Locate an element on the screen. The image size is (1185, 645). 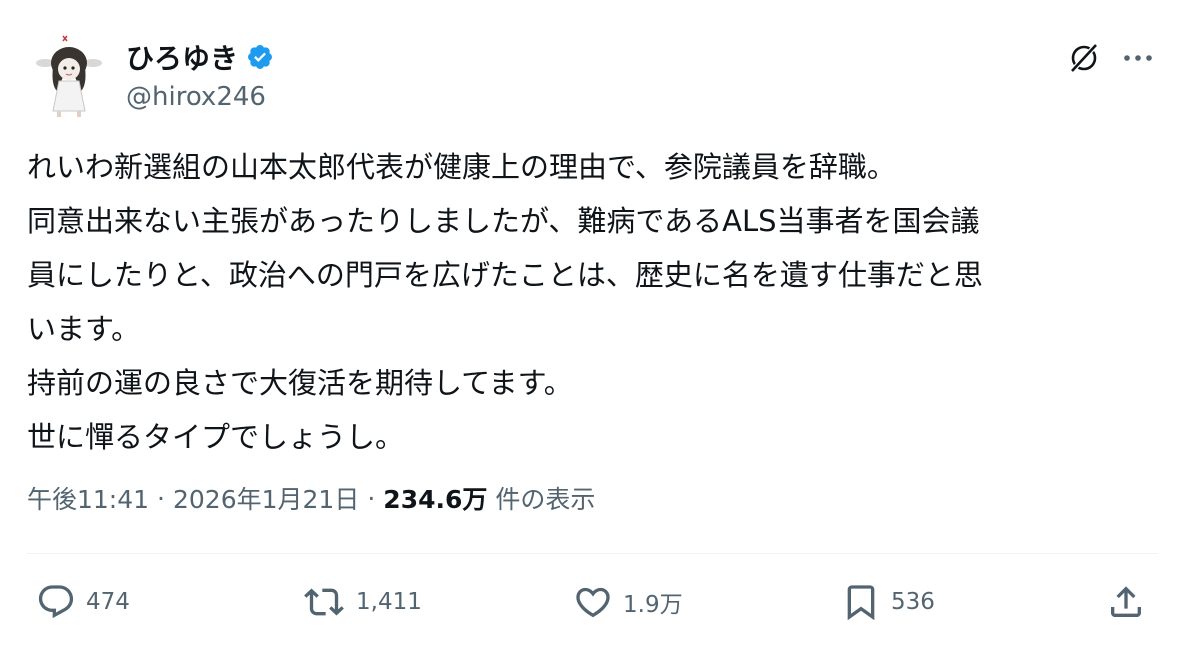
repost-icon is located at coordinates (324, 602).